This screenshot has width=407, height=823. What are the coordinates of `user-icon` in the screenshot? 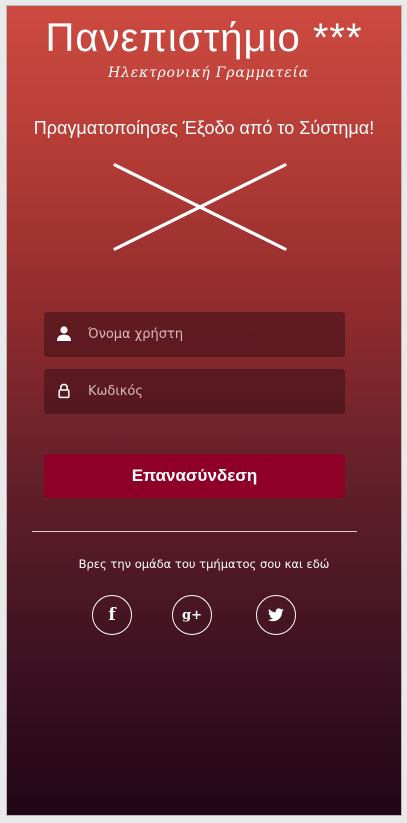 It's located at (64, 333).